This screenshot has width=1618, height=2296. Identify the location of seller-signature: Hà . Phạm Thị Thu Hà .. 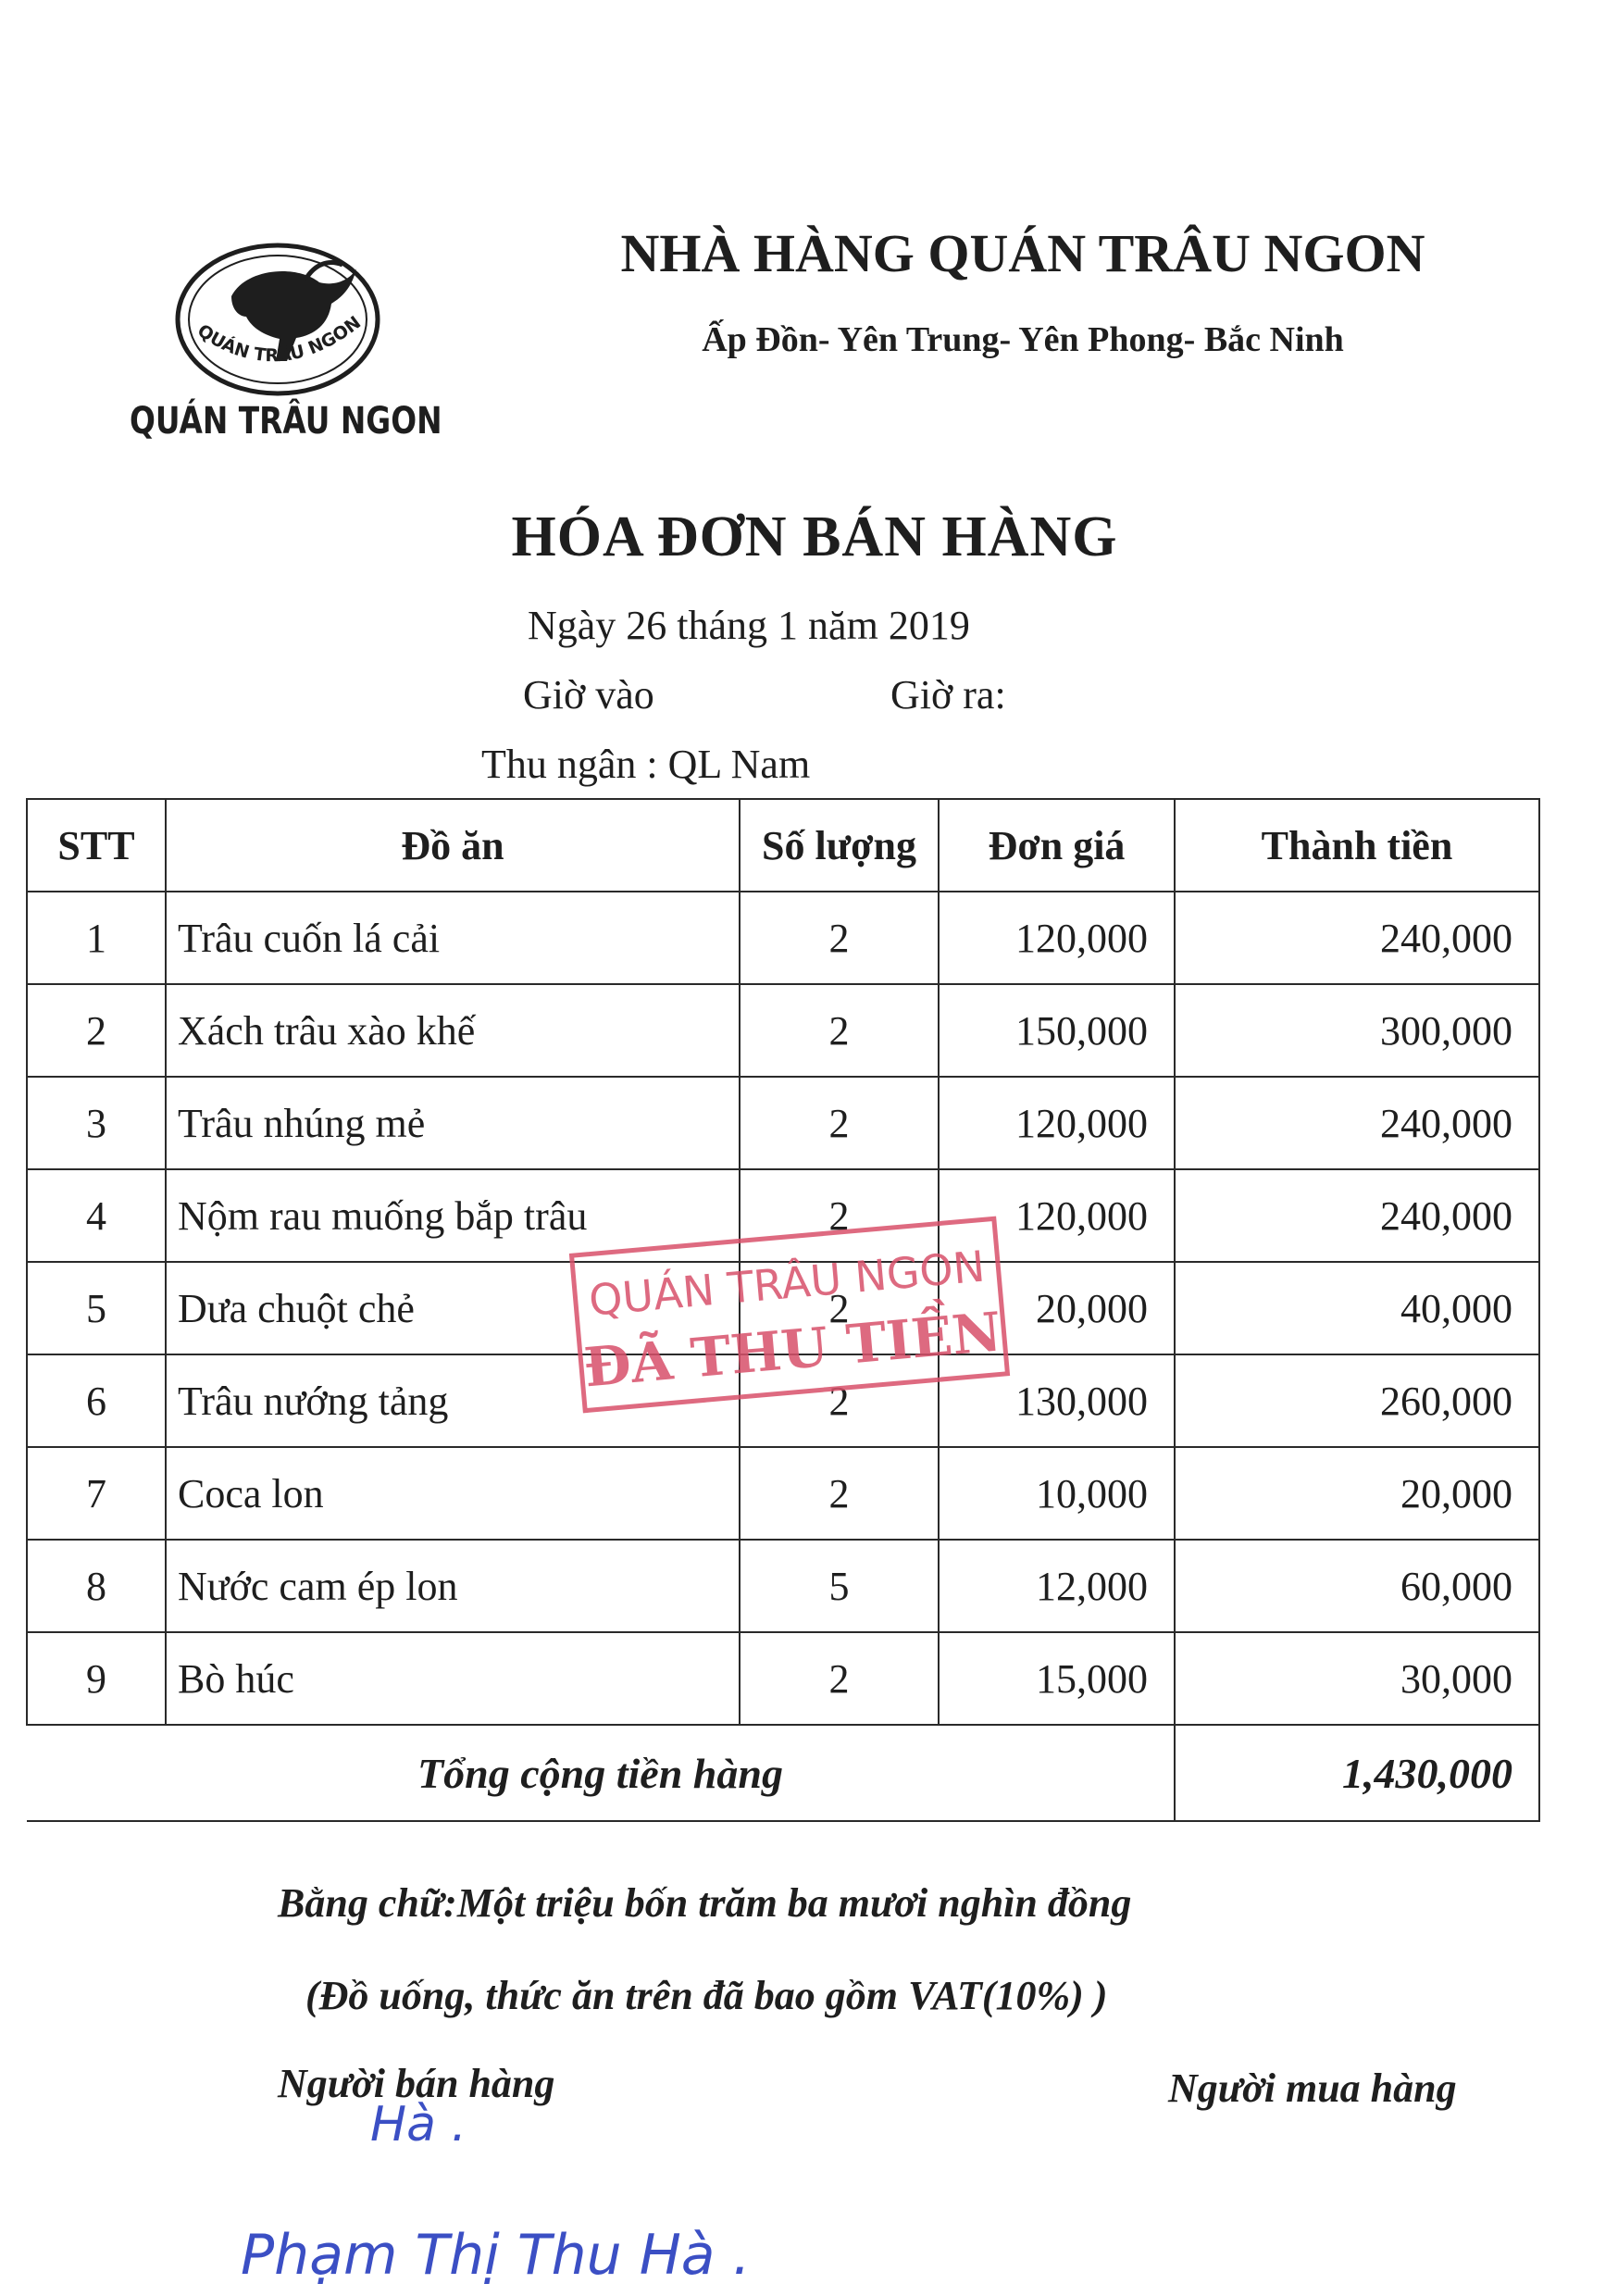
(496, 2192).